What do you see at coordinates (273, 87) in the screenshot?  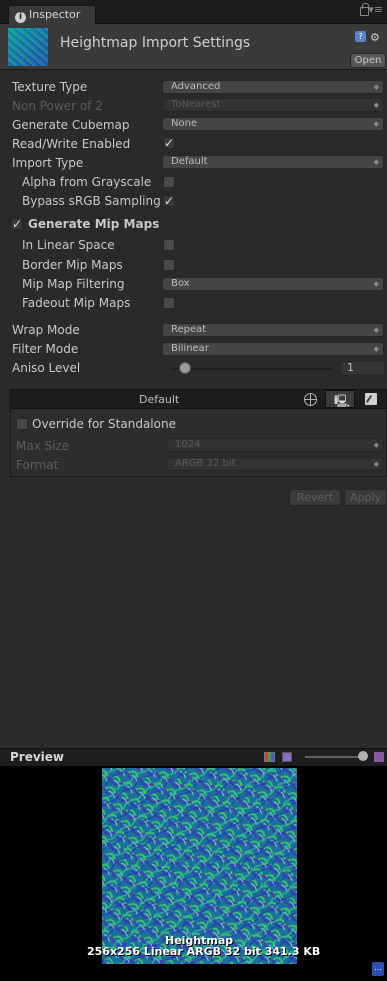 I see `texture-type-dropdown: Advanced` at bounding box center [273, 87].